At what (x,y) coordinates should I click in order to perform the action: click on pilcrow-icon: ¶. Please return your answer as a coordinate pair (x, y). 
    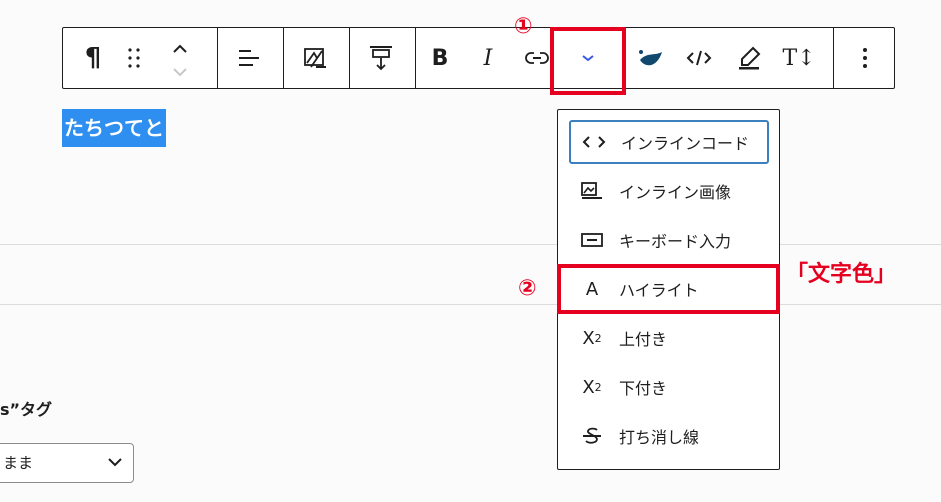
    Looking at the image, I should click on (93, 58).